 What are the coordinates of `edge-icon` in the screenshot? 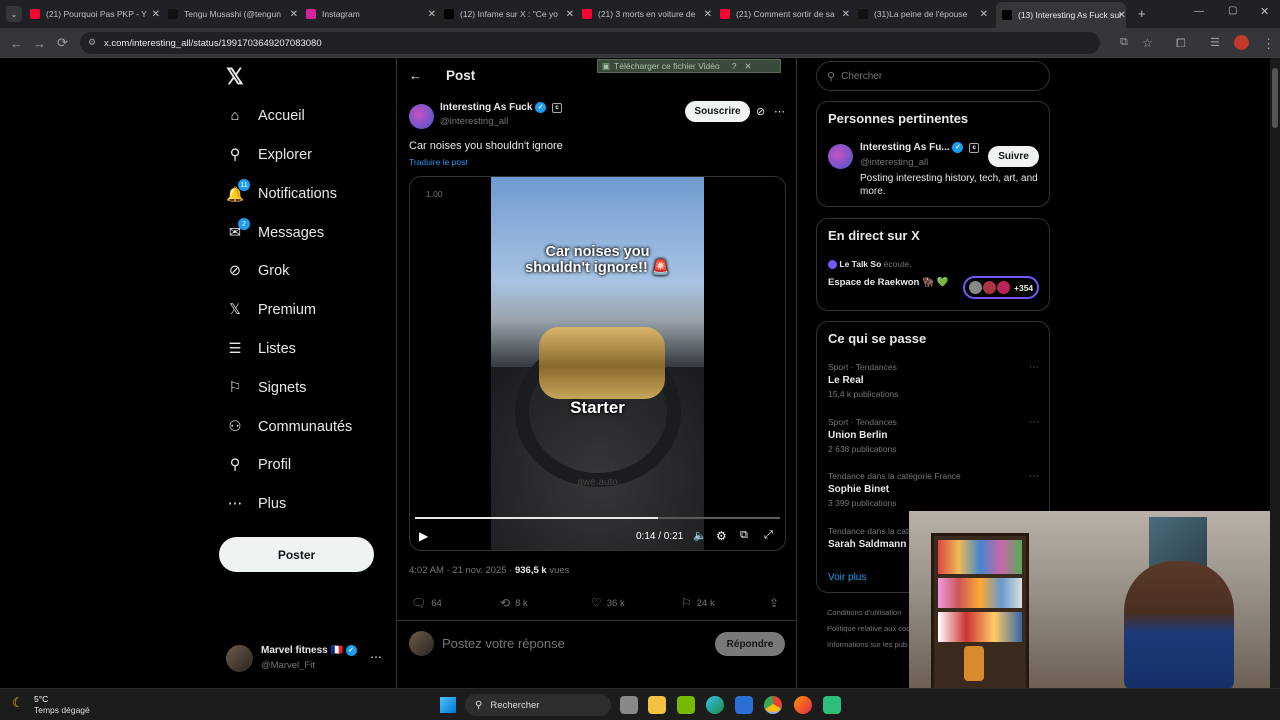 It's located at (715, 705).